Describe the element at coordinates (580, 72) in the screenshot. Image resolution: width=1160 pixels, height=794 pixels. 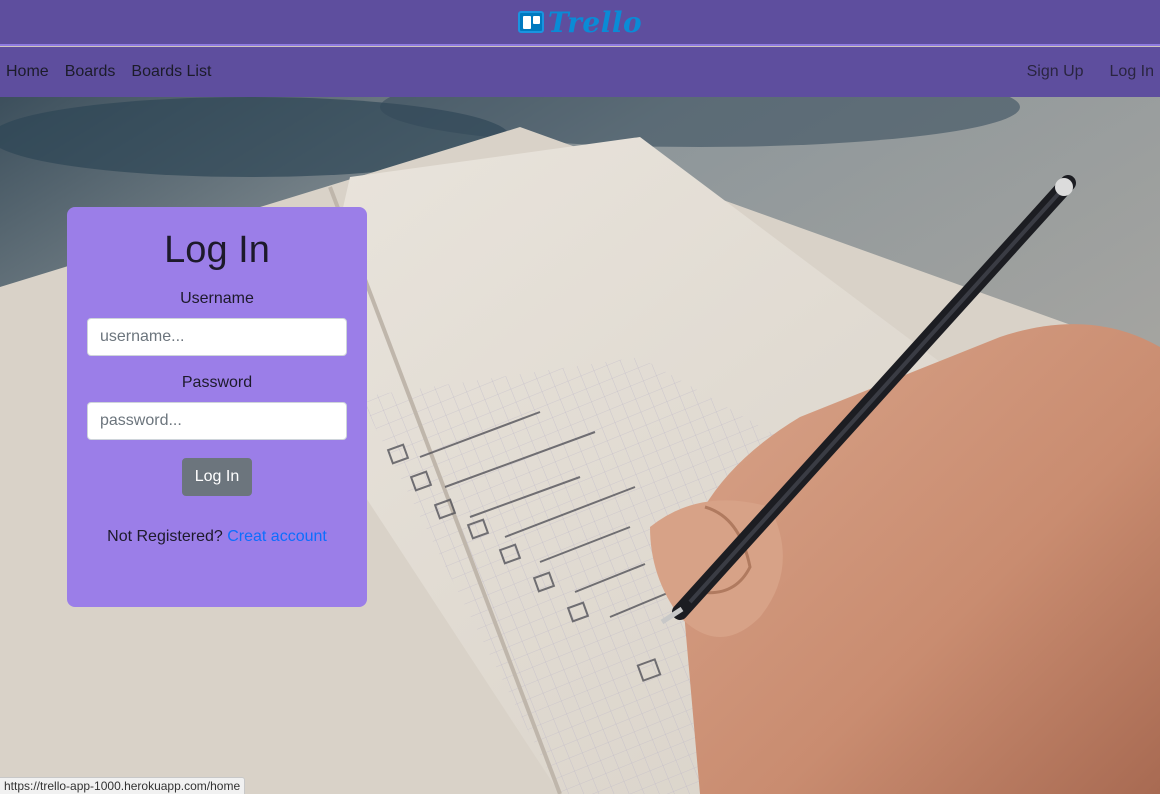
I see `main-navbar: Home Boards Boards List Sign Up Log In` at that location.